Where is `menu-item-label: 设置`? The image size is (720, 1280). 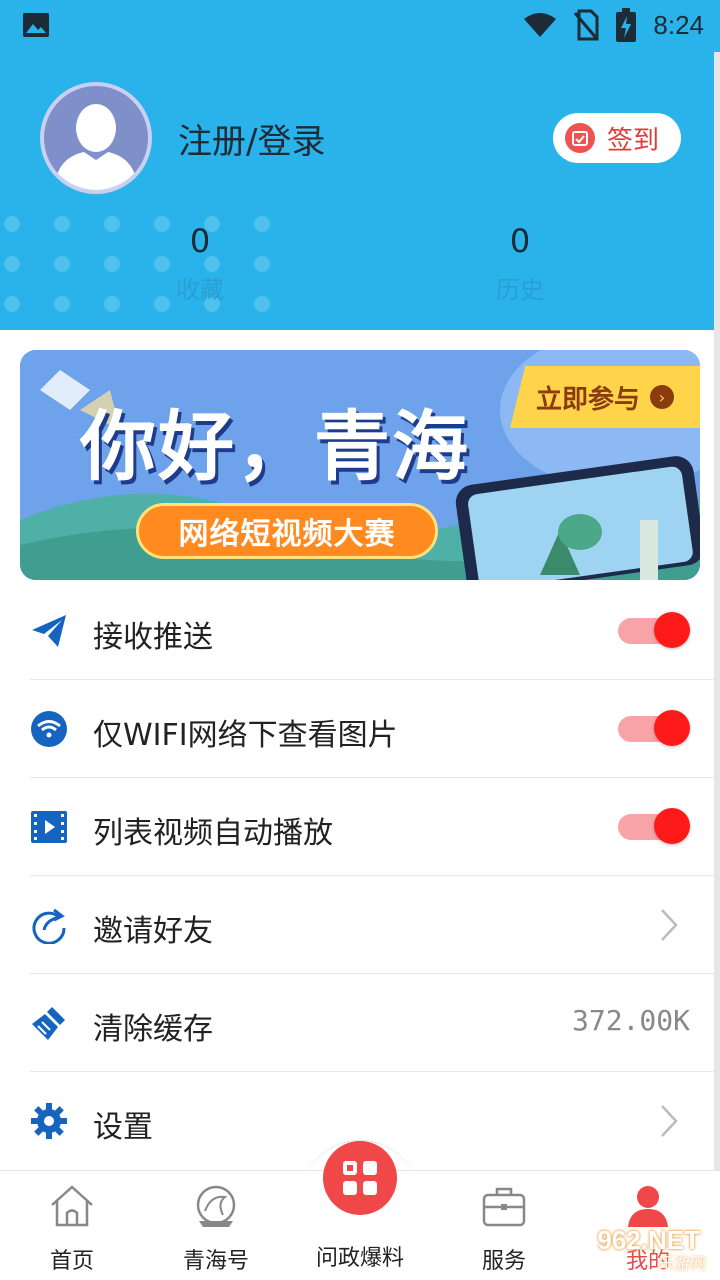 menu-item-label: 设置 is located at coordinates (123, 1127).